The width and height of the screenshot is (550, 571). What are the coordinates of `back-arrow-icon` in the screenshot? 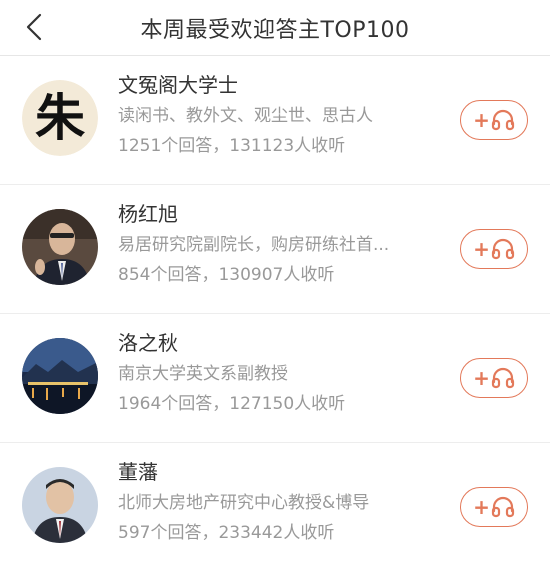 It's located at (35, 27).